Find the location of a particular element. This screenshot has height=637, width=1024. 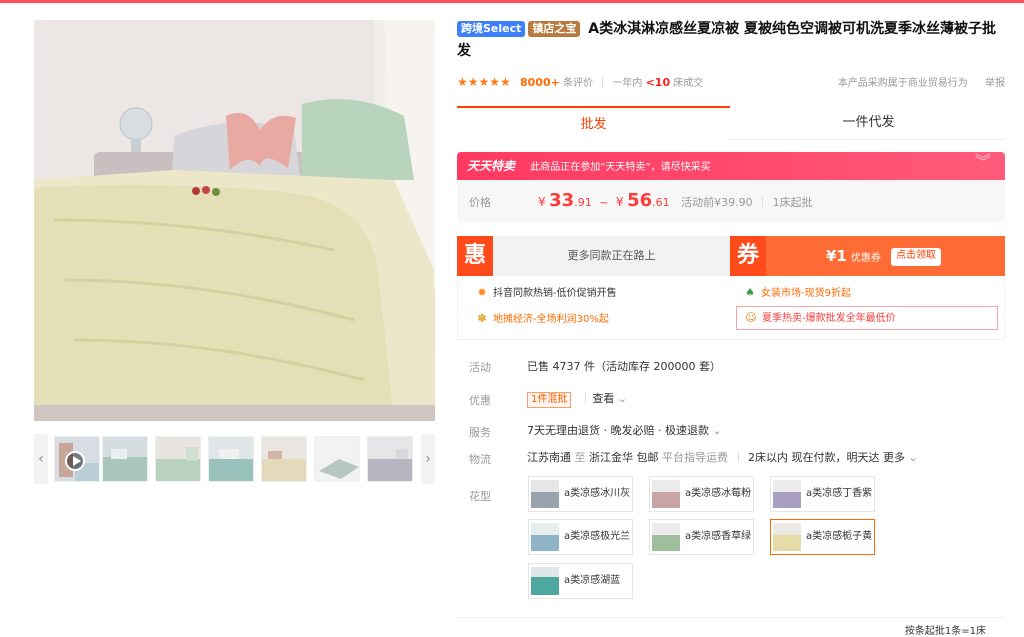

activity-item: ✹ 抖音同款热销-低价促销开售 is located at coordinates (546, 293).